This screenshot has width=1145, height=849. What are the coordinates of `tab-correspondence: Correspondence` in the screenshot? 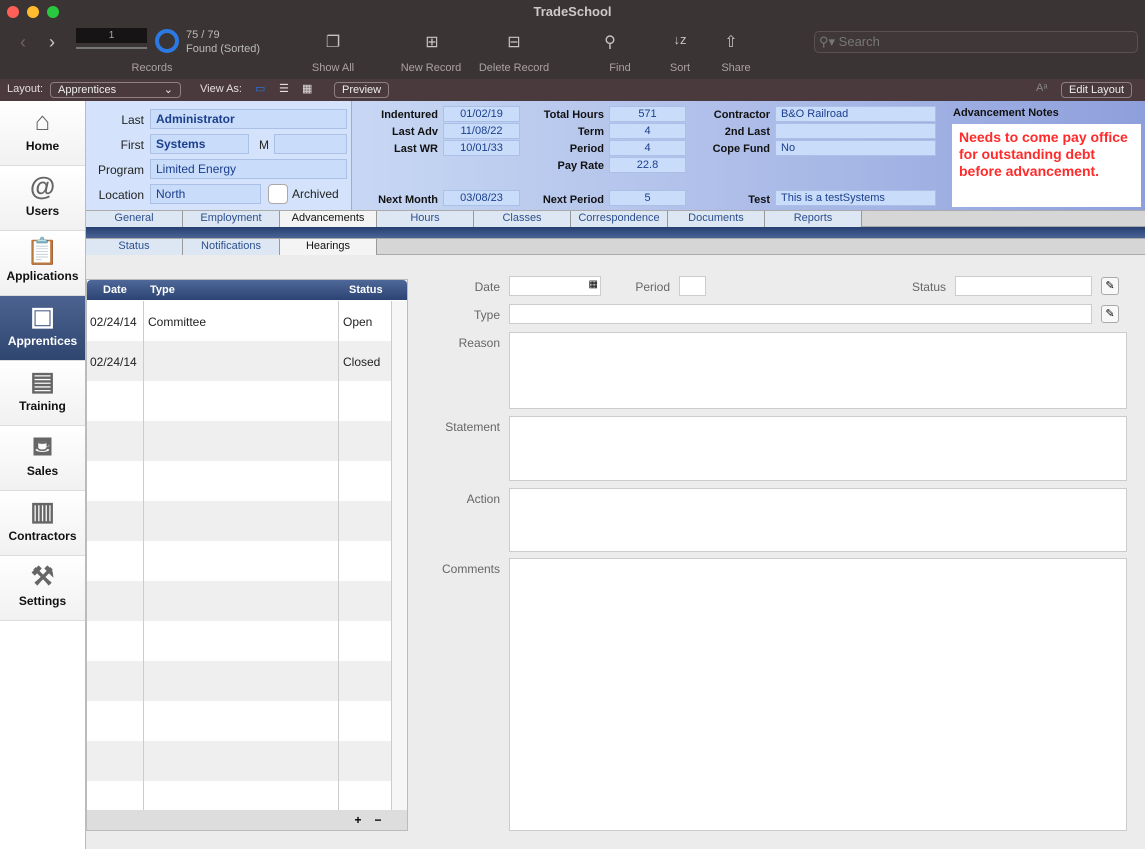 It's located at (619, 219).